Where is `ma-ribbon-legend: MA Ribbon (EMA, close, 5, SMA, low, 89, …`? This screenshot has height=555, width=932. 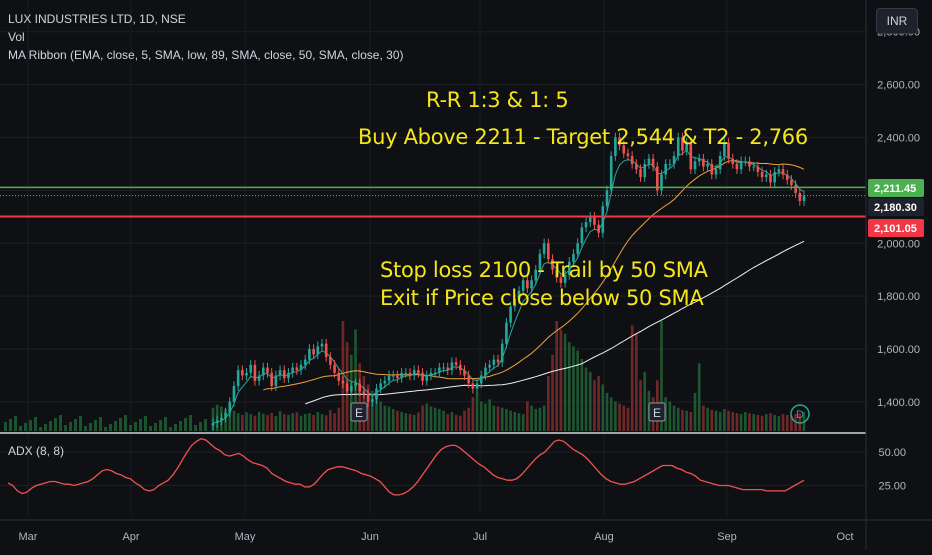 ma-ribbon-legend: MA Ribbon (EMA, close, 5, SMA, low, 89, … is located at coordinates (206, 55).